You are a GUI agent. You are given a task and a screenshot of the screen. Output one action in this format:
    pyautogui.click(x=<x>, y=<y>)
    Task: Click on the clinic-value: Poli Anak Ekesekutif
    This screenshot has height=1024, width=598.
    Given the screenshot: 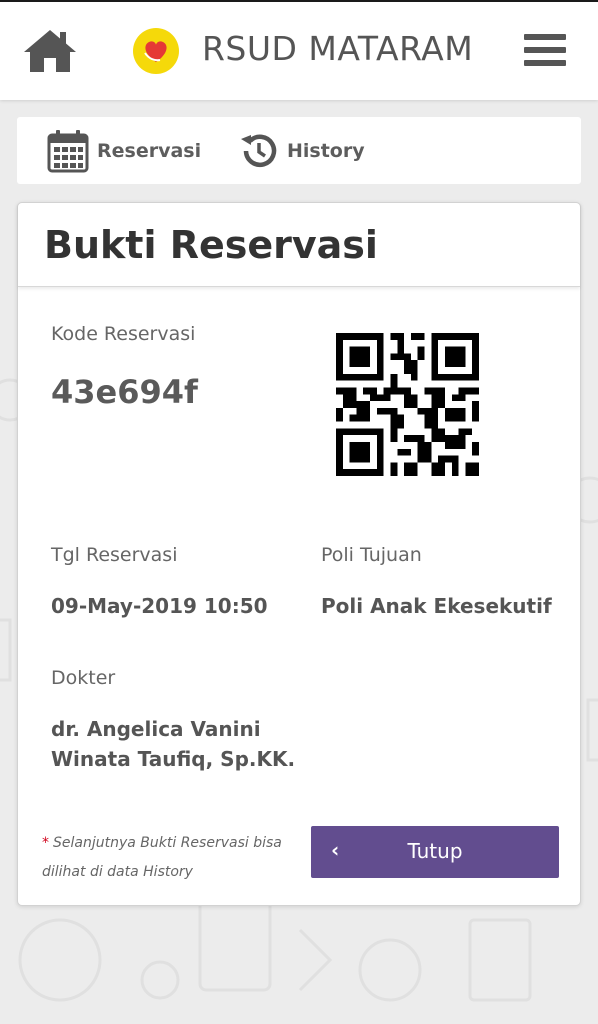 What is the action you would take?
    pyautogui.click(x=436, y=606)
    